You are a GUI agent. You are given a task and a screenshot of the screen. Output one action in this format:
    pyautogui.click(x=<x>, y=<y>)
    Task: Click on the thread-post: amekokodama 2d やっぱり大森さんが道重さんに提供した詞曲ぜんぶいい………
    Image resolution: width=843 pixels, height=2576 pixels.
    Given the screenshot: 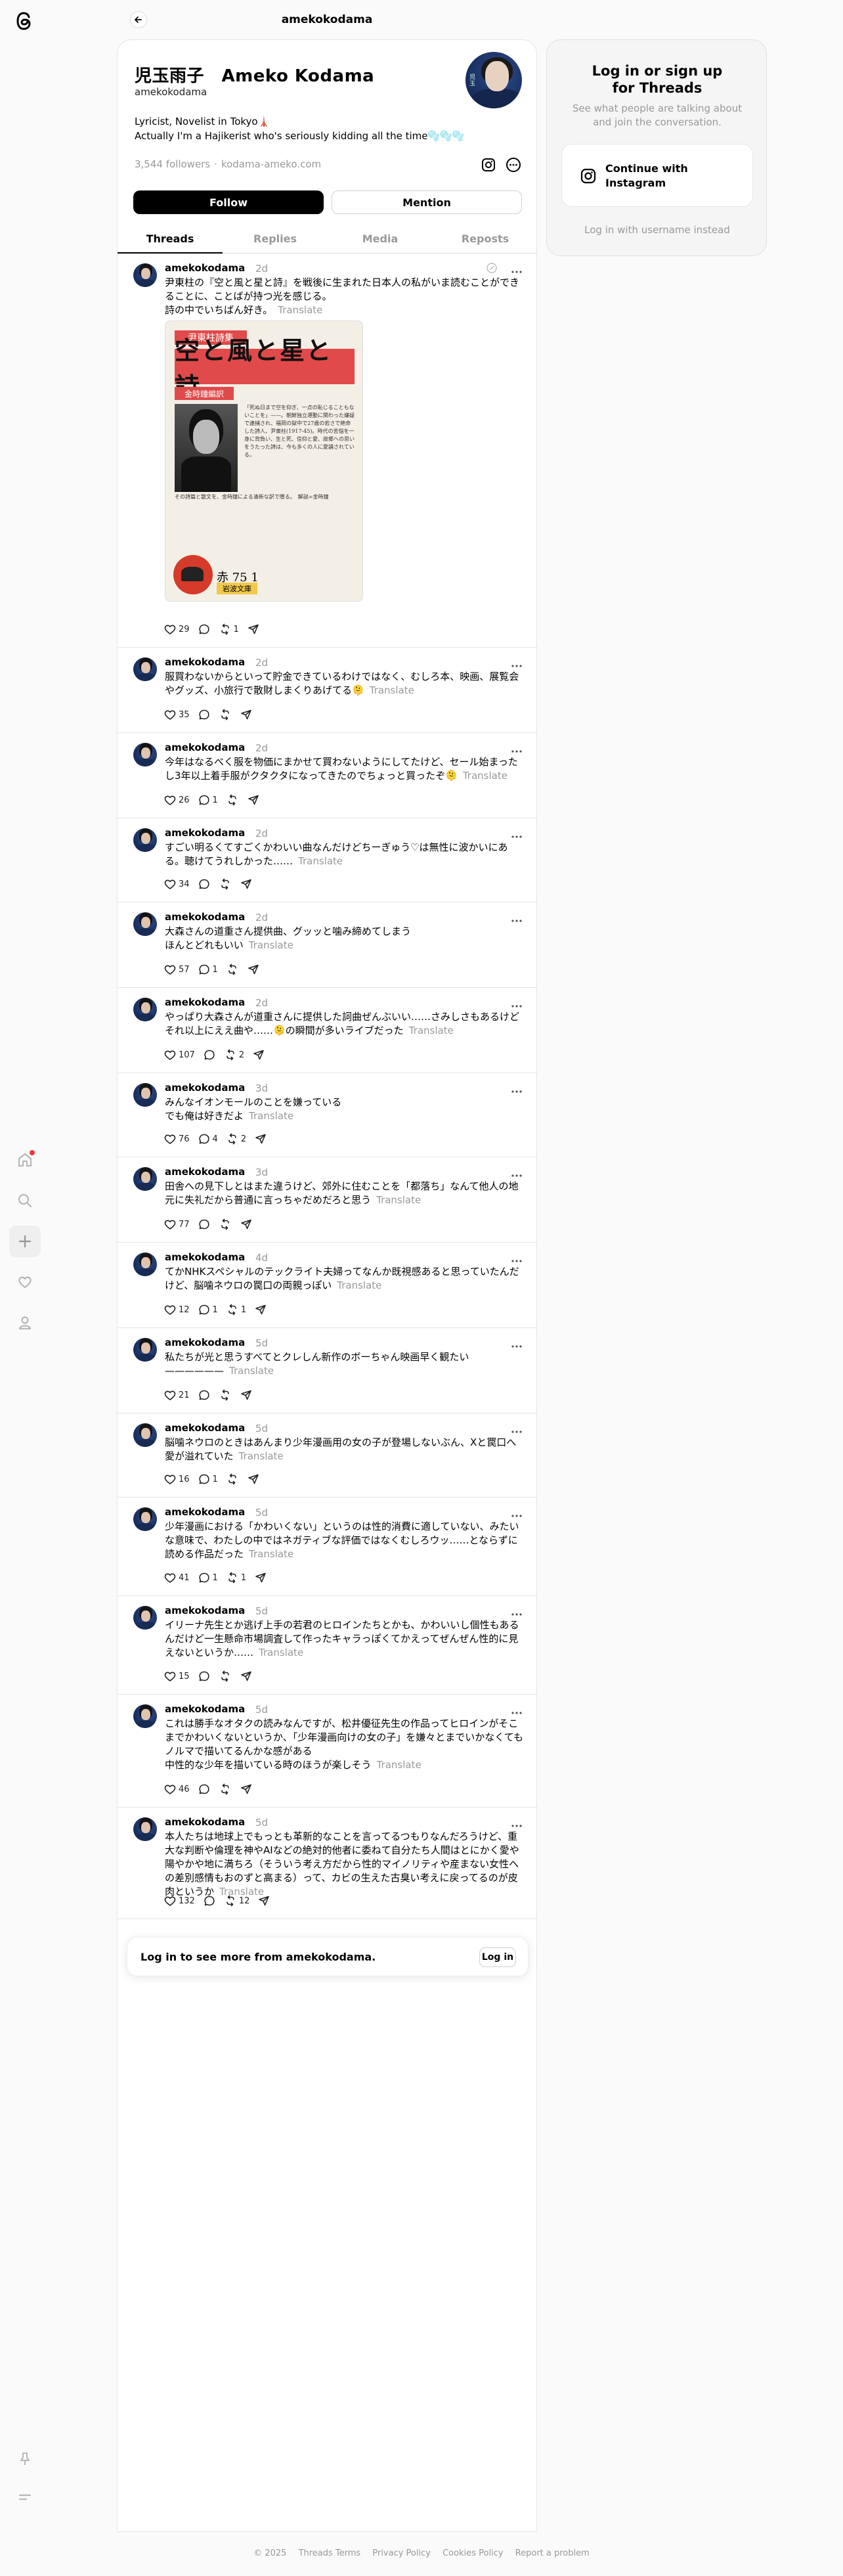 What is the action you would take?
    pyautogui.click(x=328, y=1030)
    